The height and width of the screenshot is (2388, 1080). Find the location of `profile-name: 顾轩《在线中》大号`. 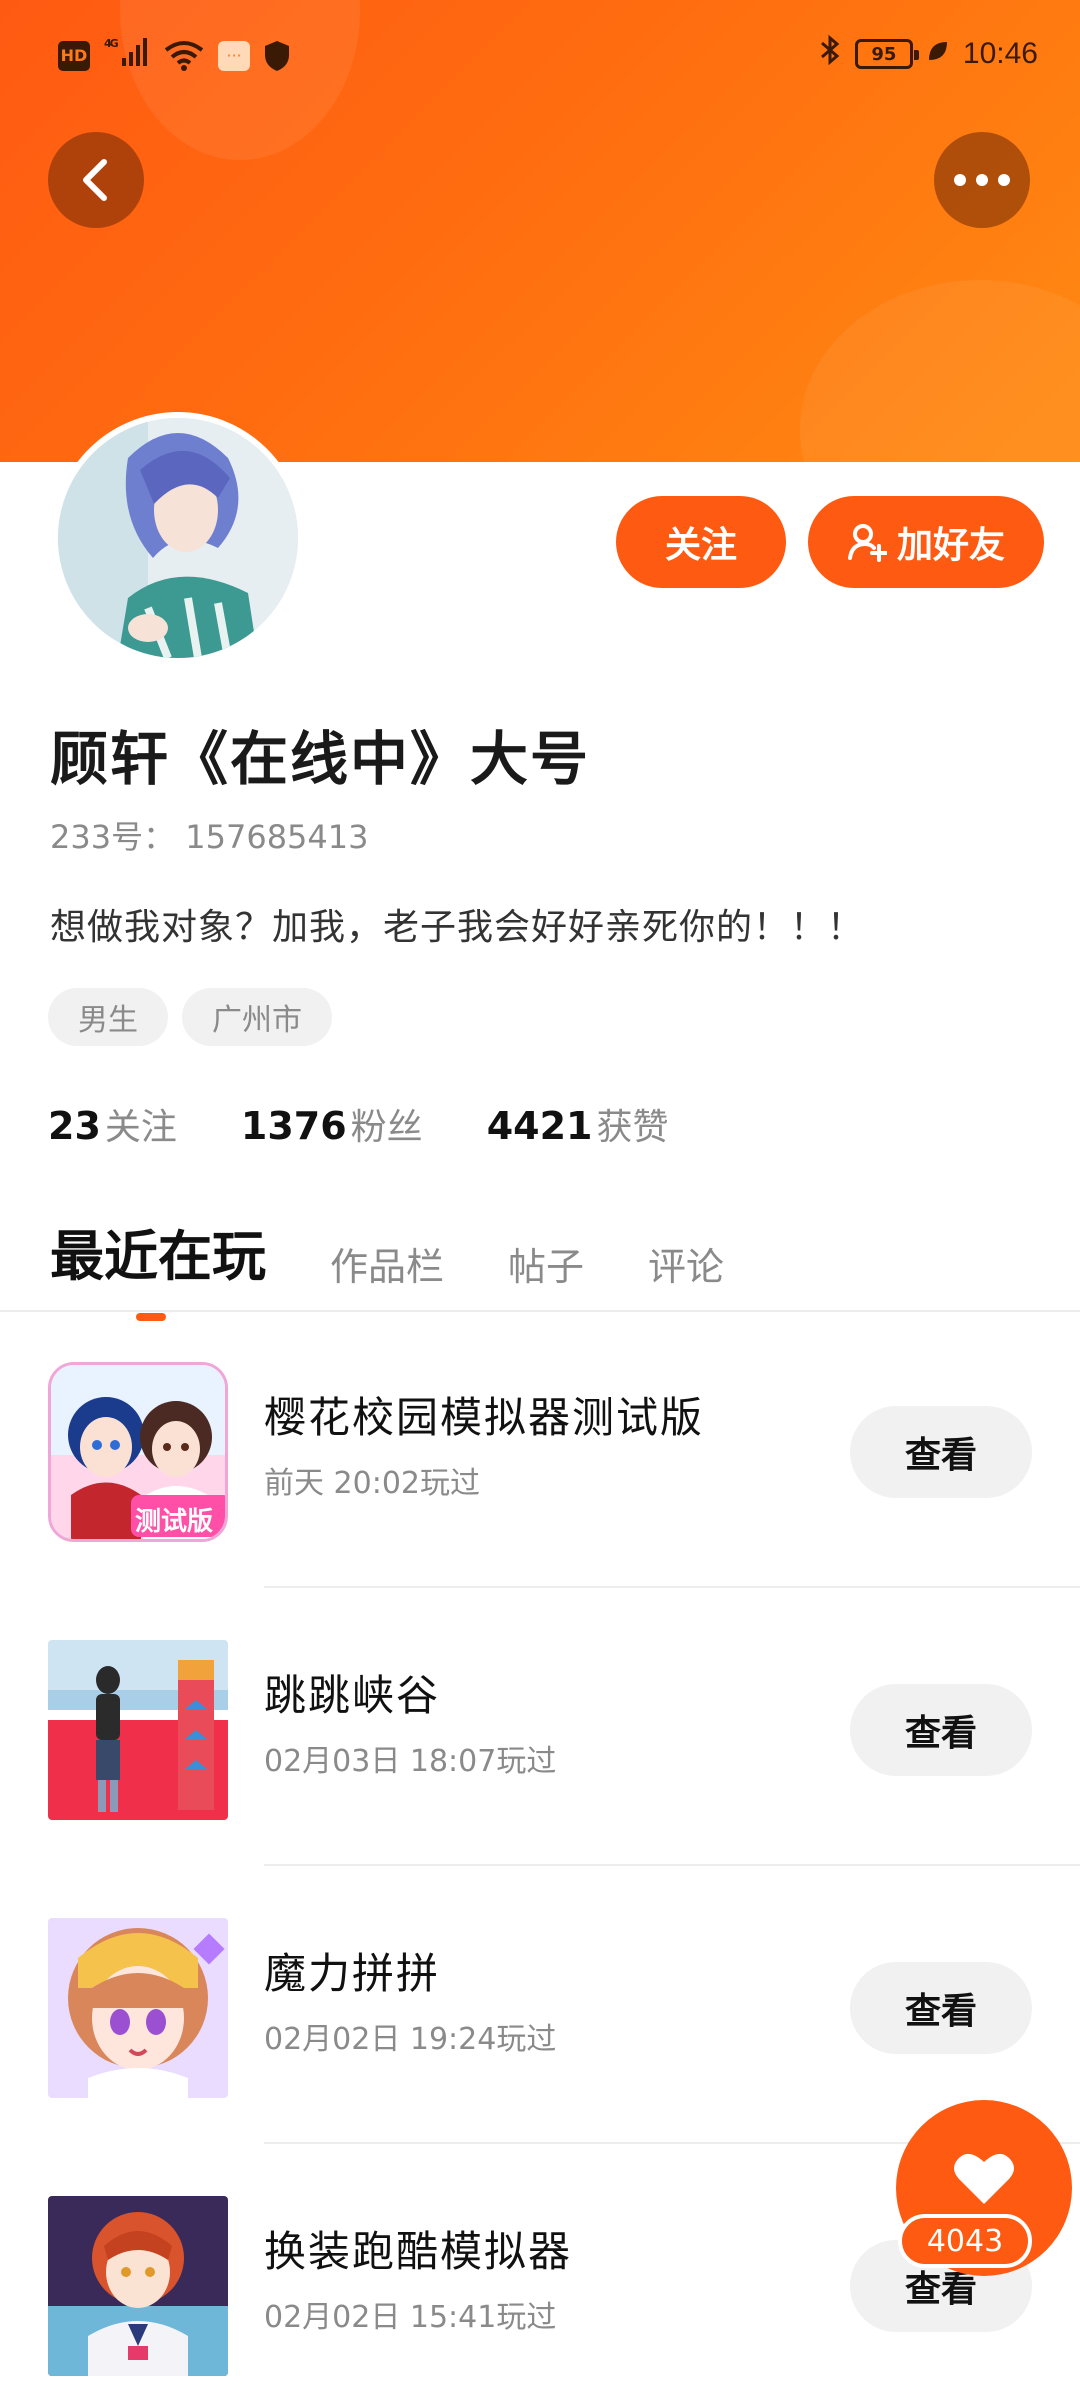

profile-name: 顾轩《在线中》大号 is located at coordinates (320, 759).